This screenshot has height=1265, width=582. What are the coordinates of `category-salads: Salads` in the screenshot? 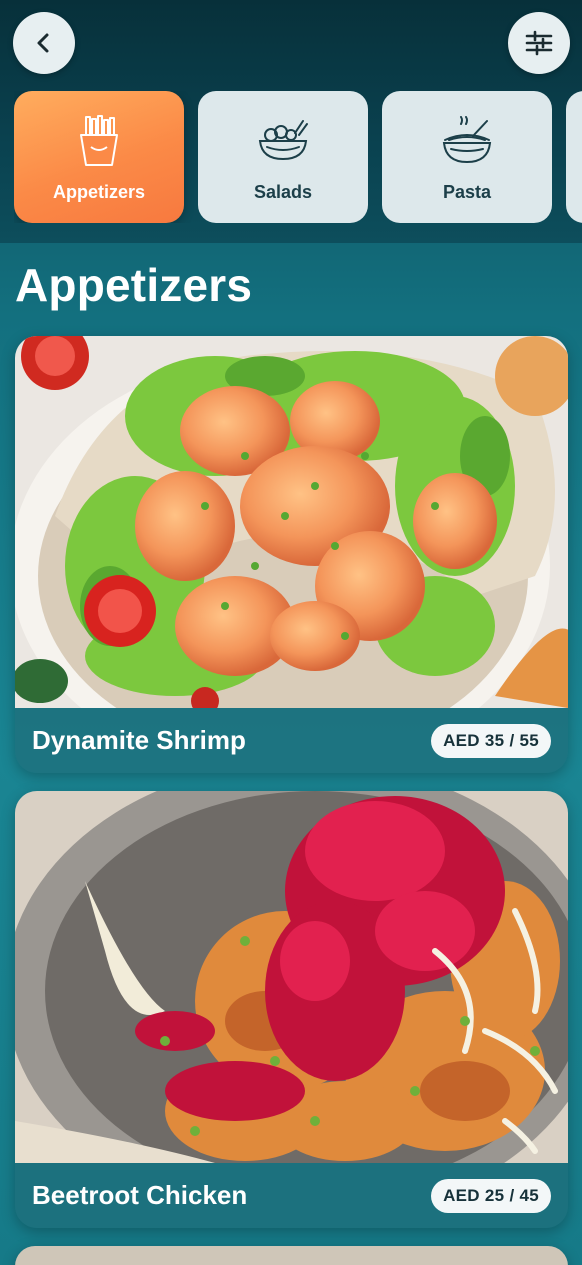 It's located at (283, 157).